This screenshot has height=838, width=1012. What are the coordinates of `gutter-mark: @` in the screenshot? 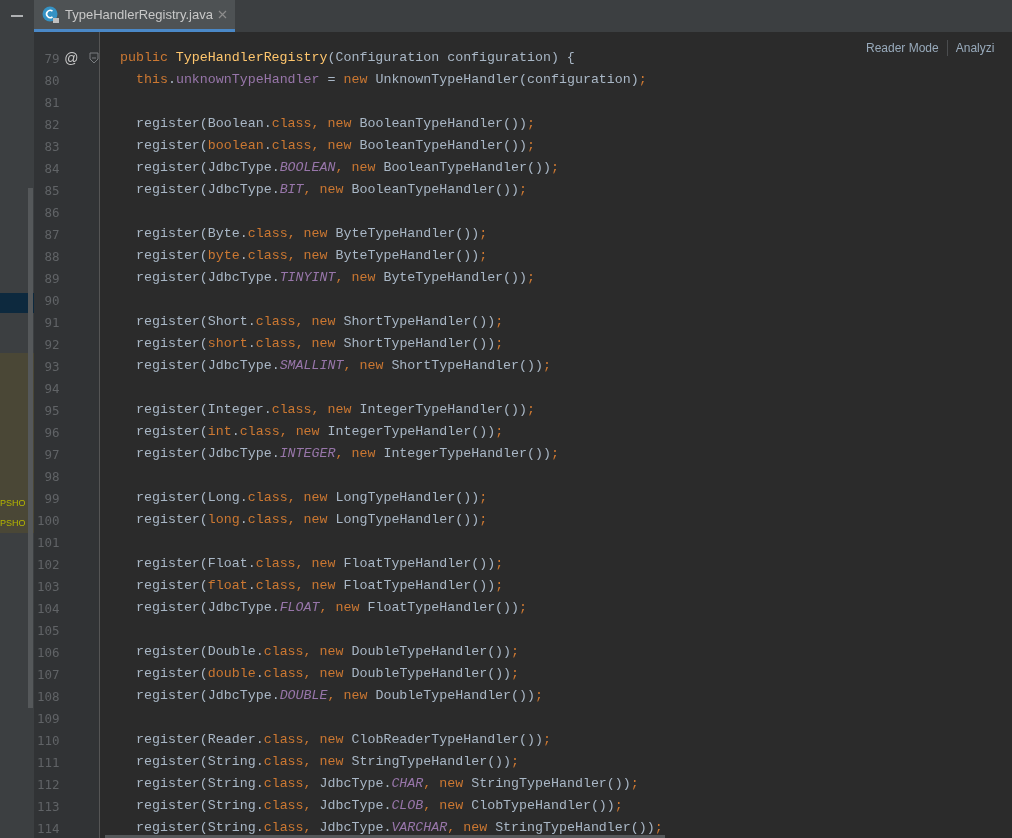 It's located at (71, 58).